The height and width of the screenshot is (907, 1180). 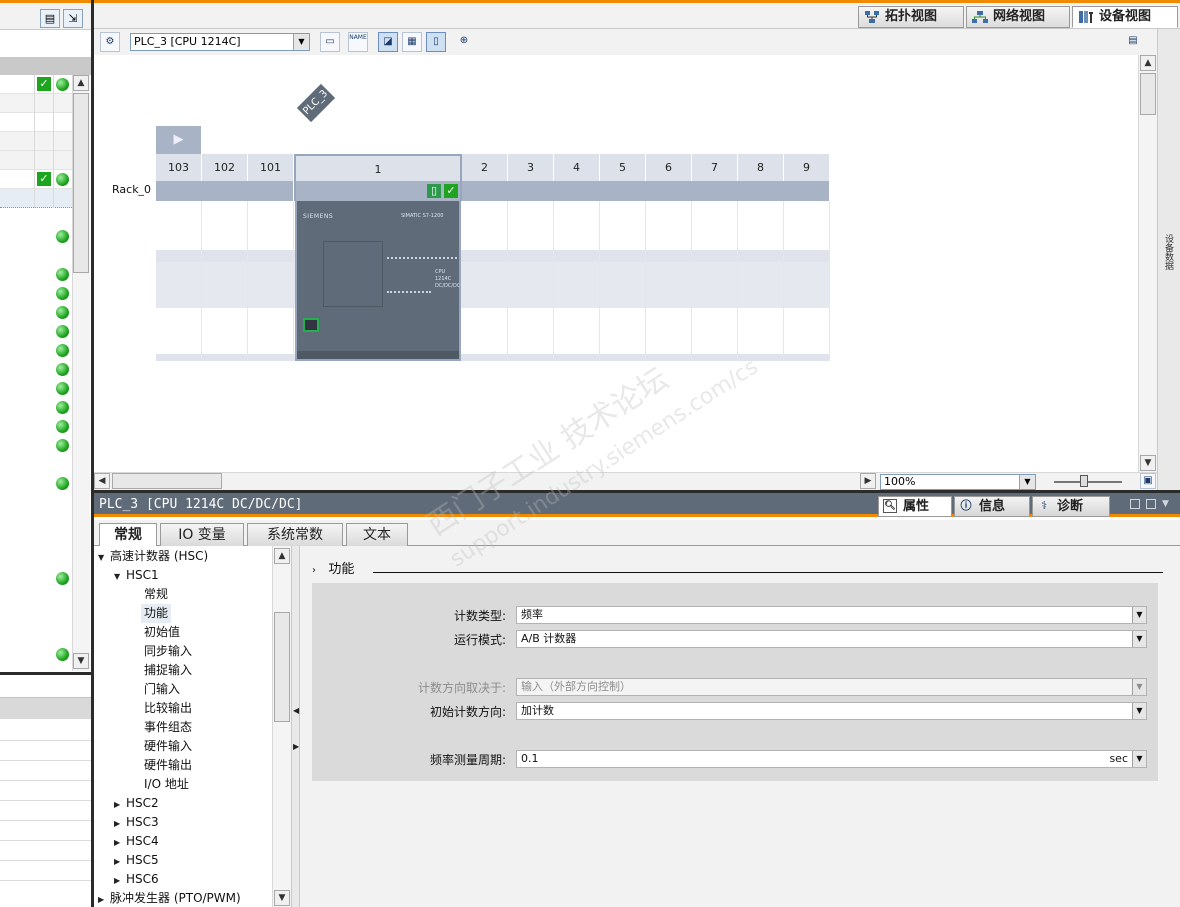 I want to click on overview-icon: ▤, so click(x=1133, y=42).